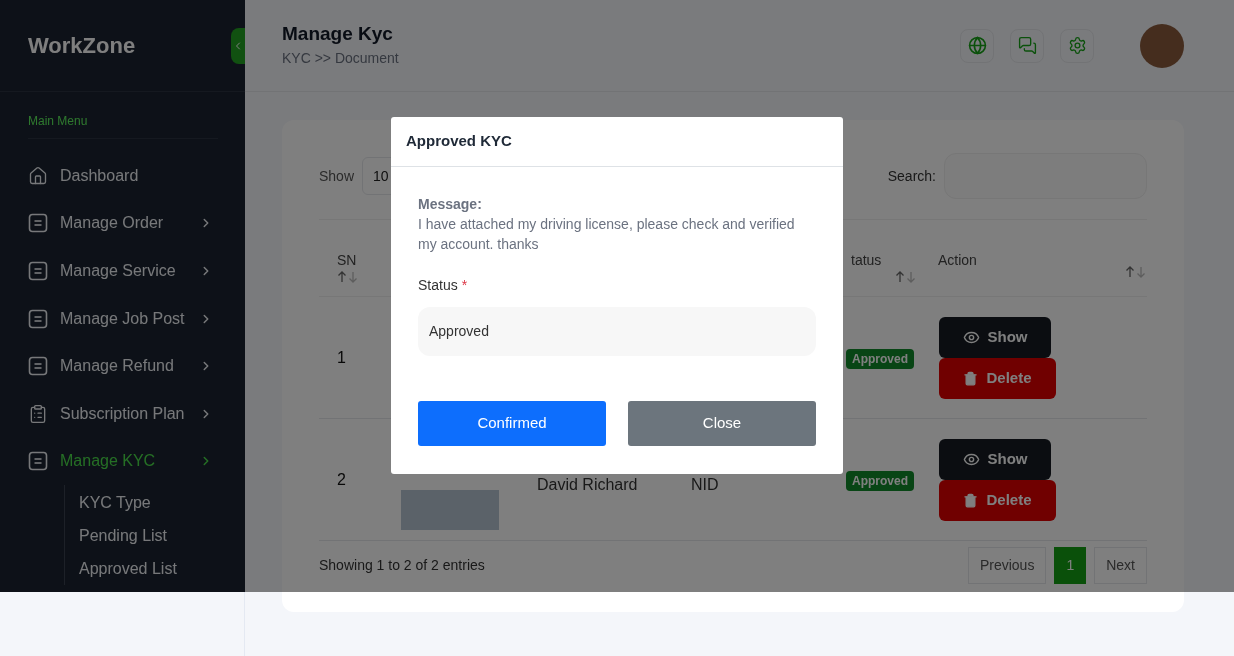 The height and width of the screenshot is (656, 1234). I want to click on avatar, so click(1162, 45).